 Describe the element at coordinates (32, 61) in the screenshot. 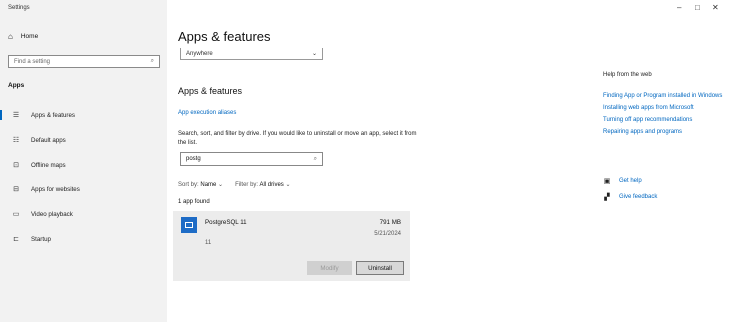

I see `settings-search-placeholder: Find a setting` at that location.